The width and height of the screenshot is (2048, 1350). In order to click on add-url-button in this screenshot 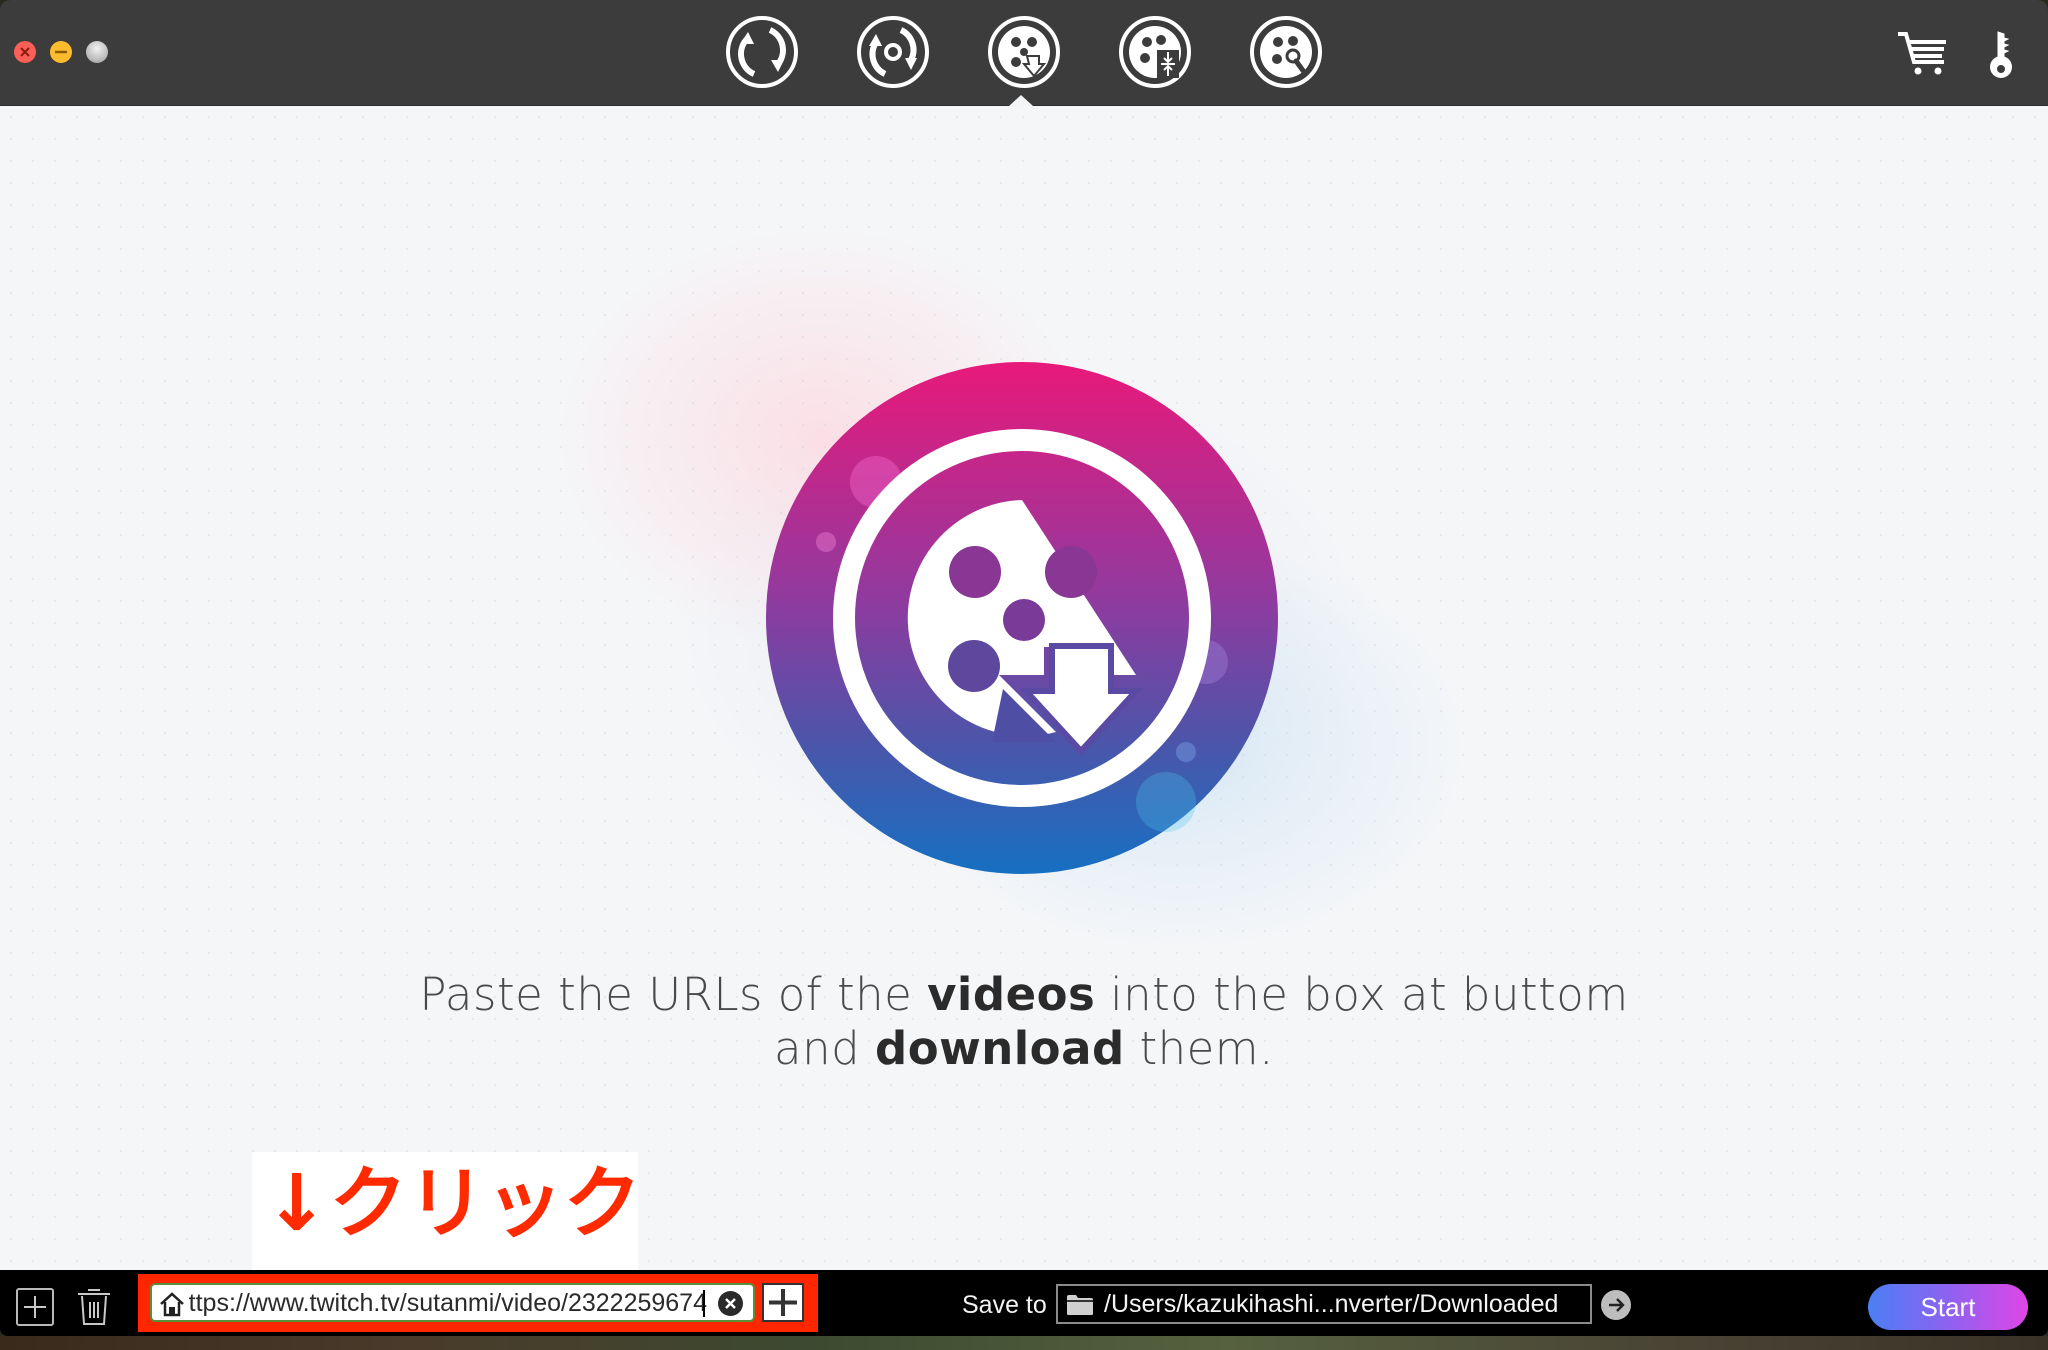, I will do `click(783, 1302)`.